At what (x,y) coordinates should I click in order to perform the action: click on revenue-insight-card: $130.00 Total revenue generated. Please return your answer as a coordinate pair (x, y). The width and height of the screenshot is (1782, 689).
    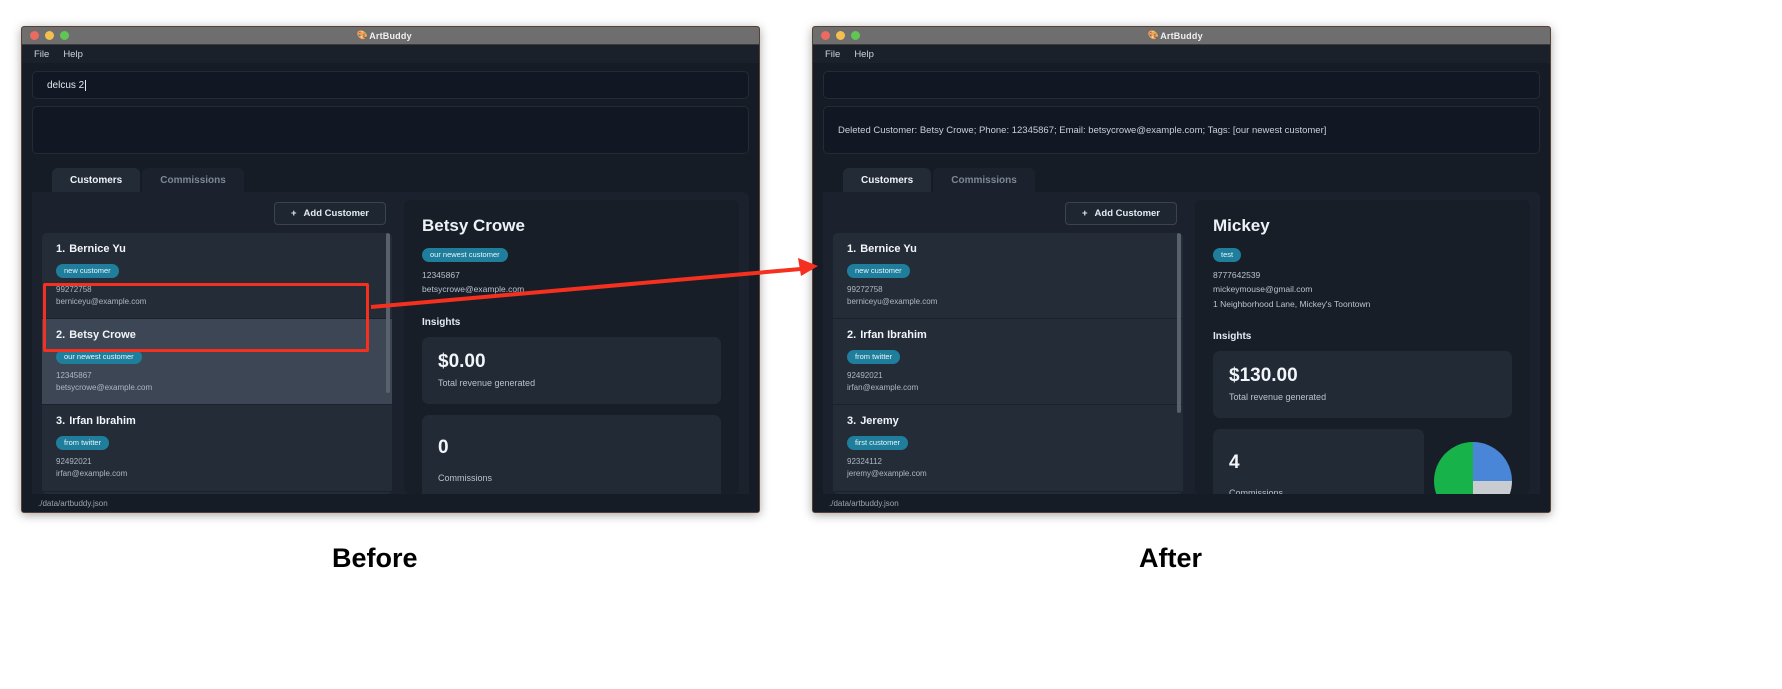
    Looking at the image, I should click on (1362, 385).